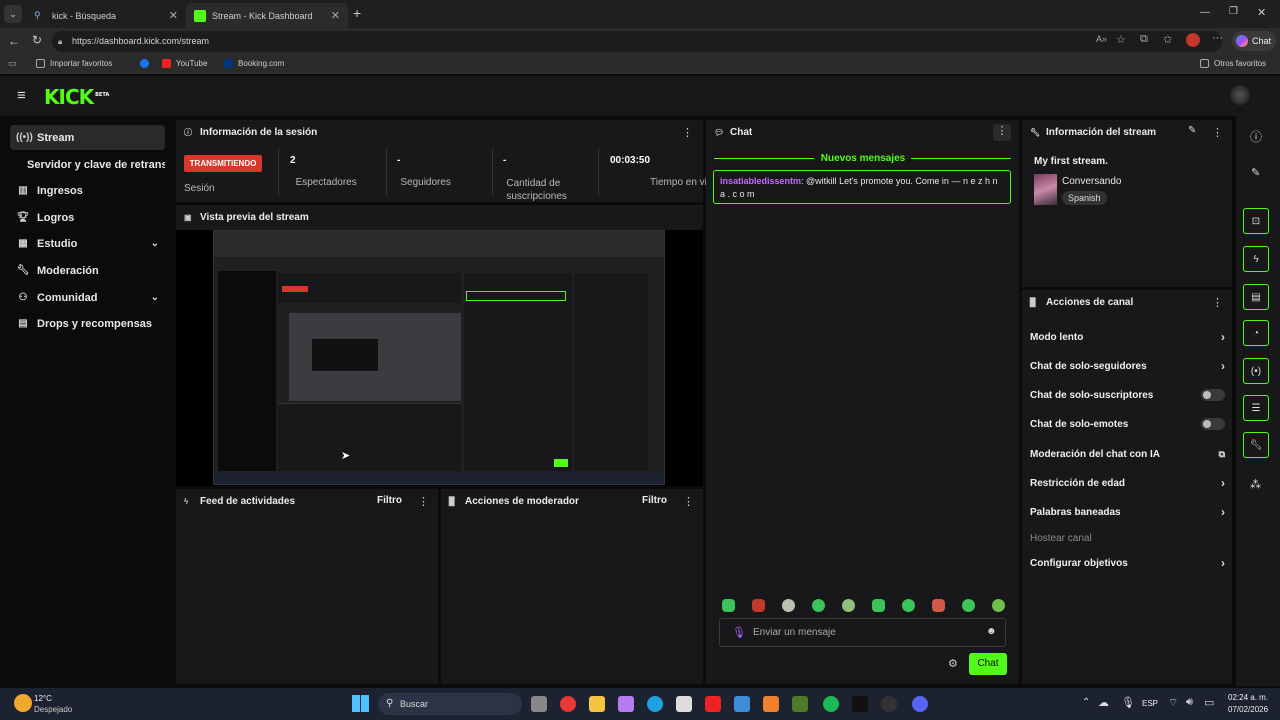 The width and height of the screenshot is (1280, 720). I want to click on category-name: Conversando, so click(1091, 181).